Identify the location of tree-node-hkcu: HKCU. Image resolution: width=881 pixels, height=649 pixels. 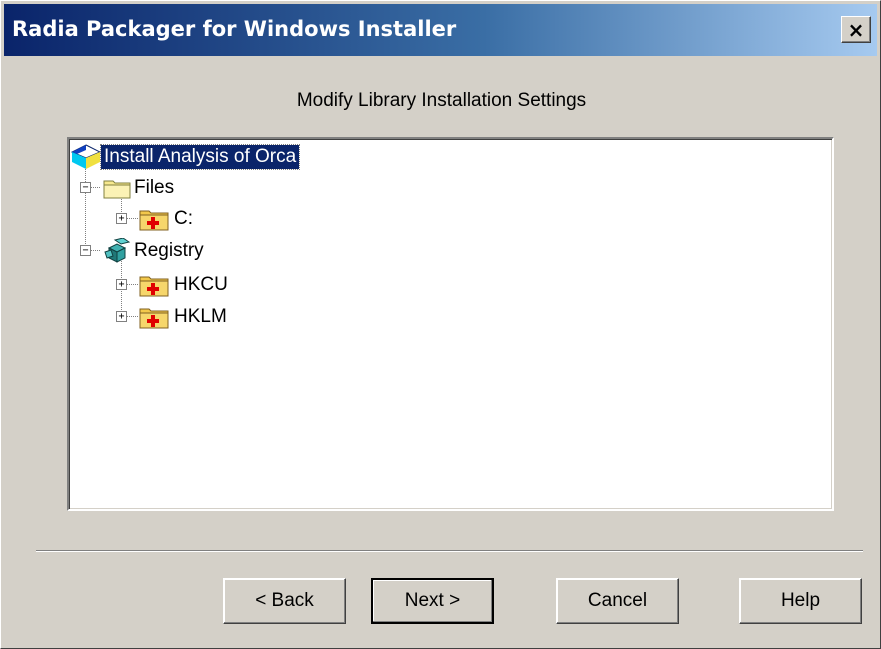
(185, 285).